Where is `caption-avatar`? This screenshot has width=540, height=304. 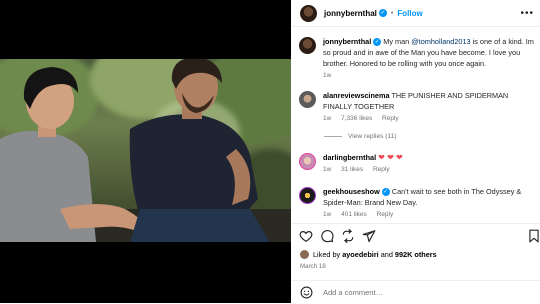
caption-avatar is located at coordinates (307, 45).